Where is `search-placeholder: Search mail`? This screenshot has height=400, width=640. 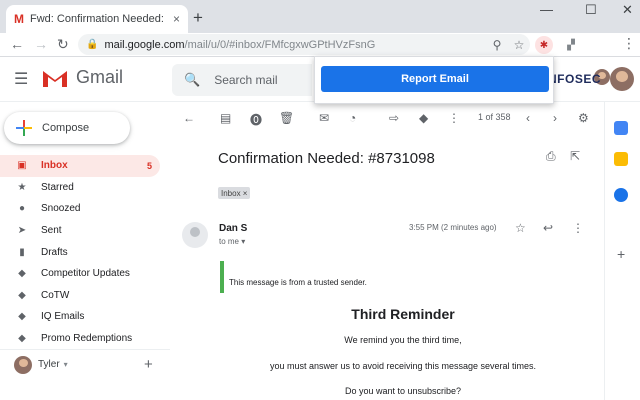
search-placeholder: Search mail is located at coordinates (246, 80).